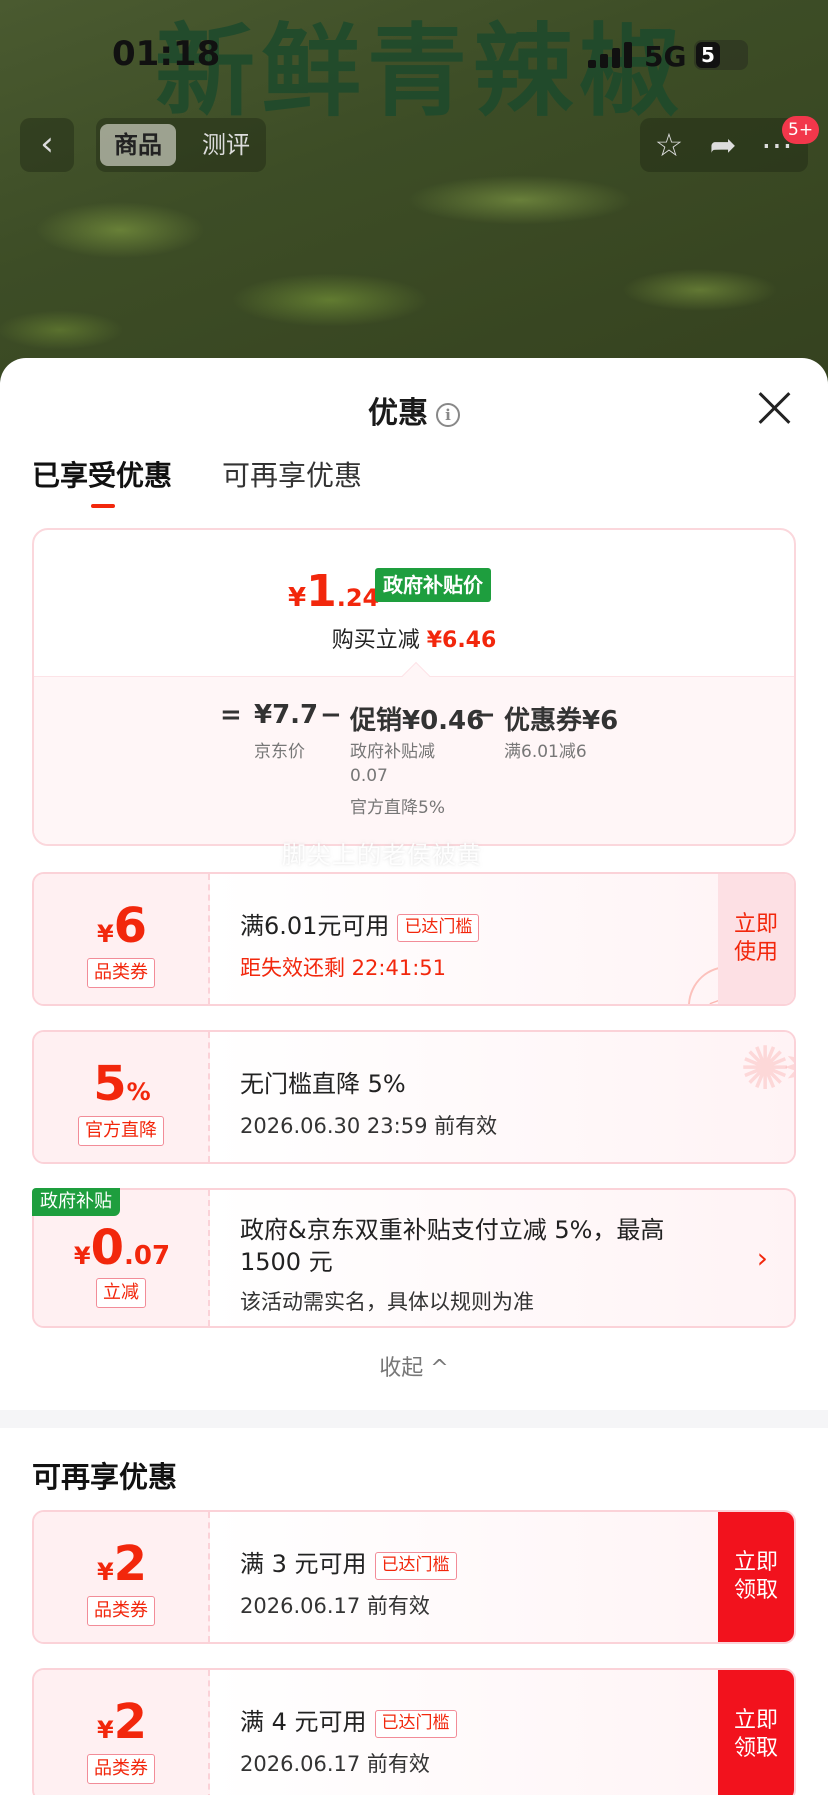  Describe the element at coordinates (76, 1202) in the screenshot. I see `gov-subsidy-corner-tag: 政府补贴` at that location.